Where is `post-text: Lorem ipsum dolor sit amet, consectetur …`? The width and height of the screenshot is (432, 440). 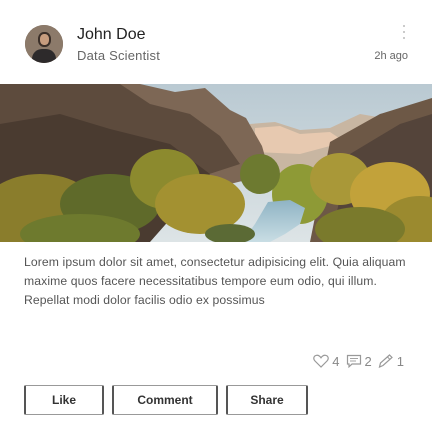 post-text: Lorem ipsum dolor sit amet, consectetur … is located at coordinates (215, 281).